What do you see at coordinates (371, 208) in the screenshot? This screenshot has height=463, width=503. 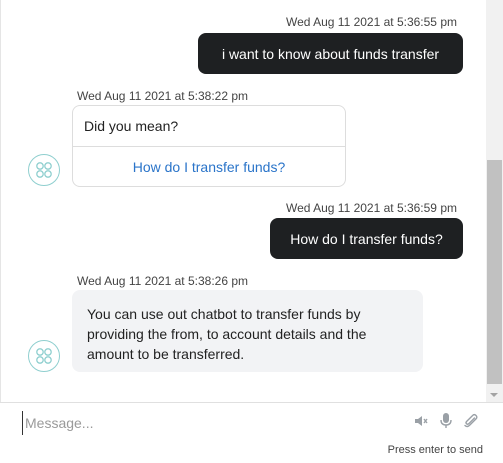 I see `message-timestamp: Wed Aug 11 2021 at 5:36:59 pm` at bounding box center [371, 208].